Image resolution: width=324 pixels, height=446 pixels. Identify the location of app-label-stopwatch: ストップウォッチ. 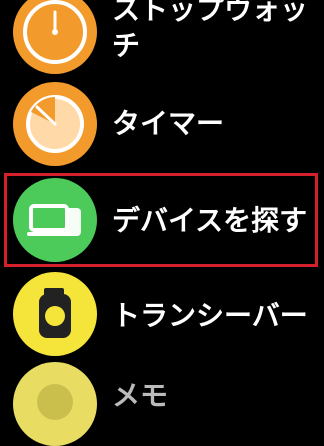
(210, 31).